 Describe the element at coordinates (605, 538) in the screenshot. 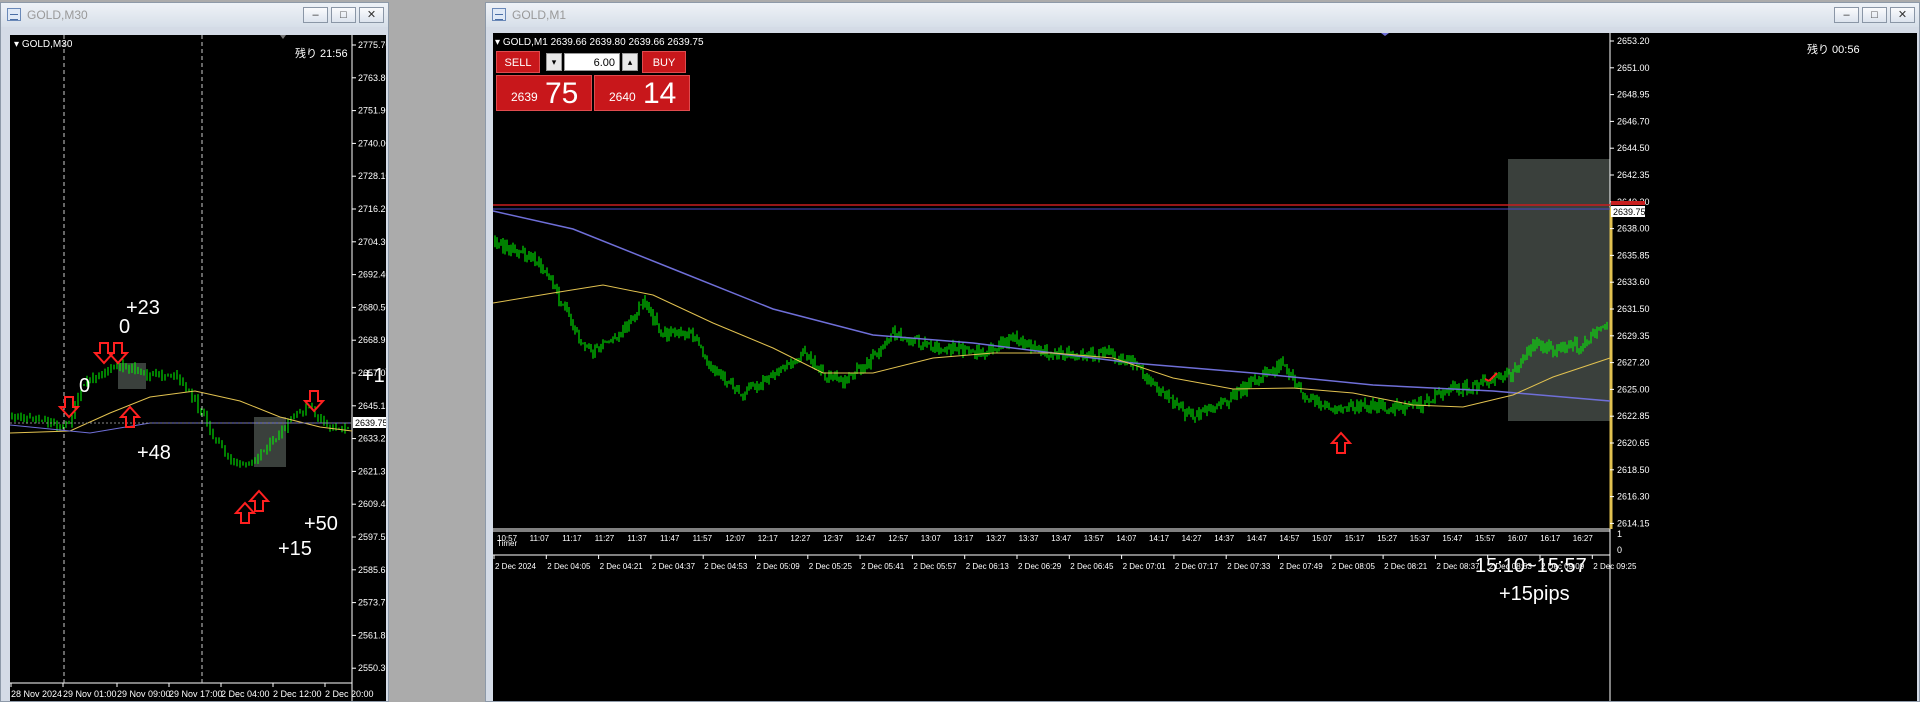

I see `sub-time-label: 11:27` at that location.